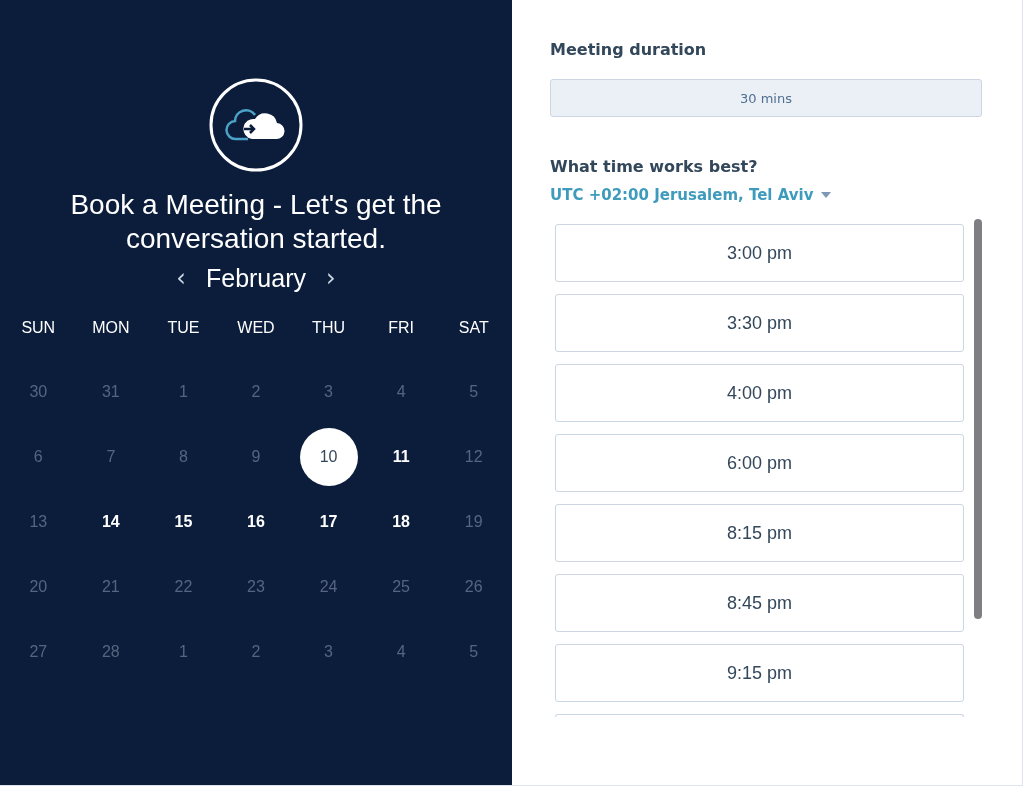 The image size is (1024, 788). Describe the element at coordinates (766, 98) in the screenshot. I see `duration-field: 30 mins` at that location.